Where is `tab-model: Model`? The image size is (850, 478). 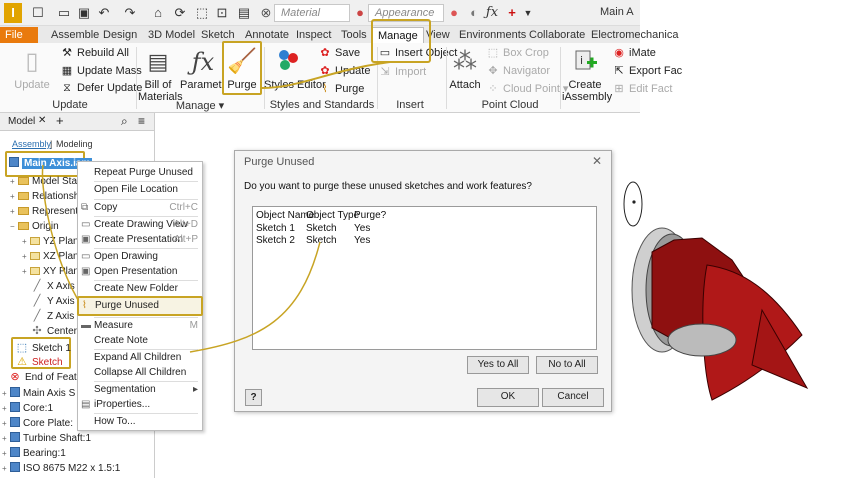 tab-model: Model is located at coordinates (21, 121).